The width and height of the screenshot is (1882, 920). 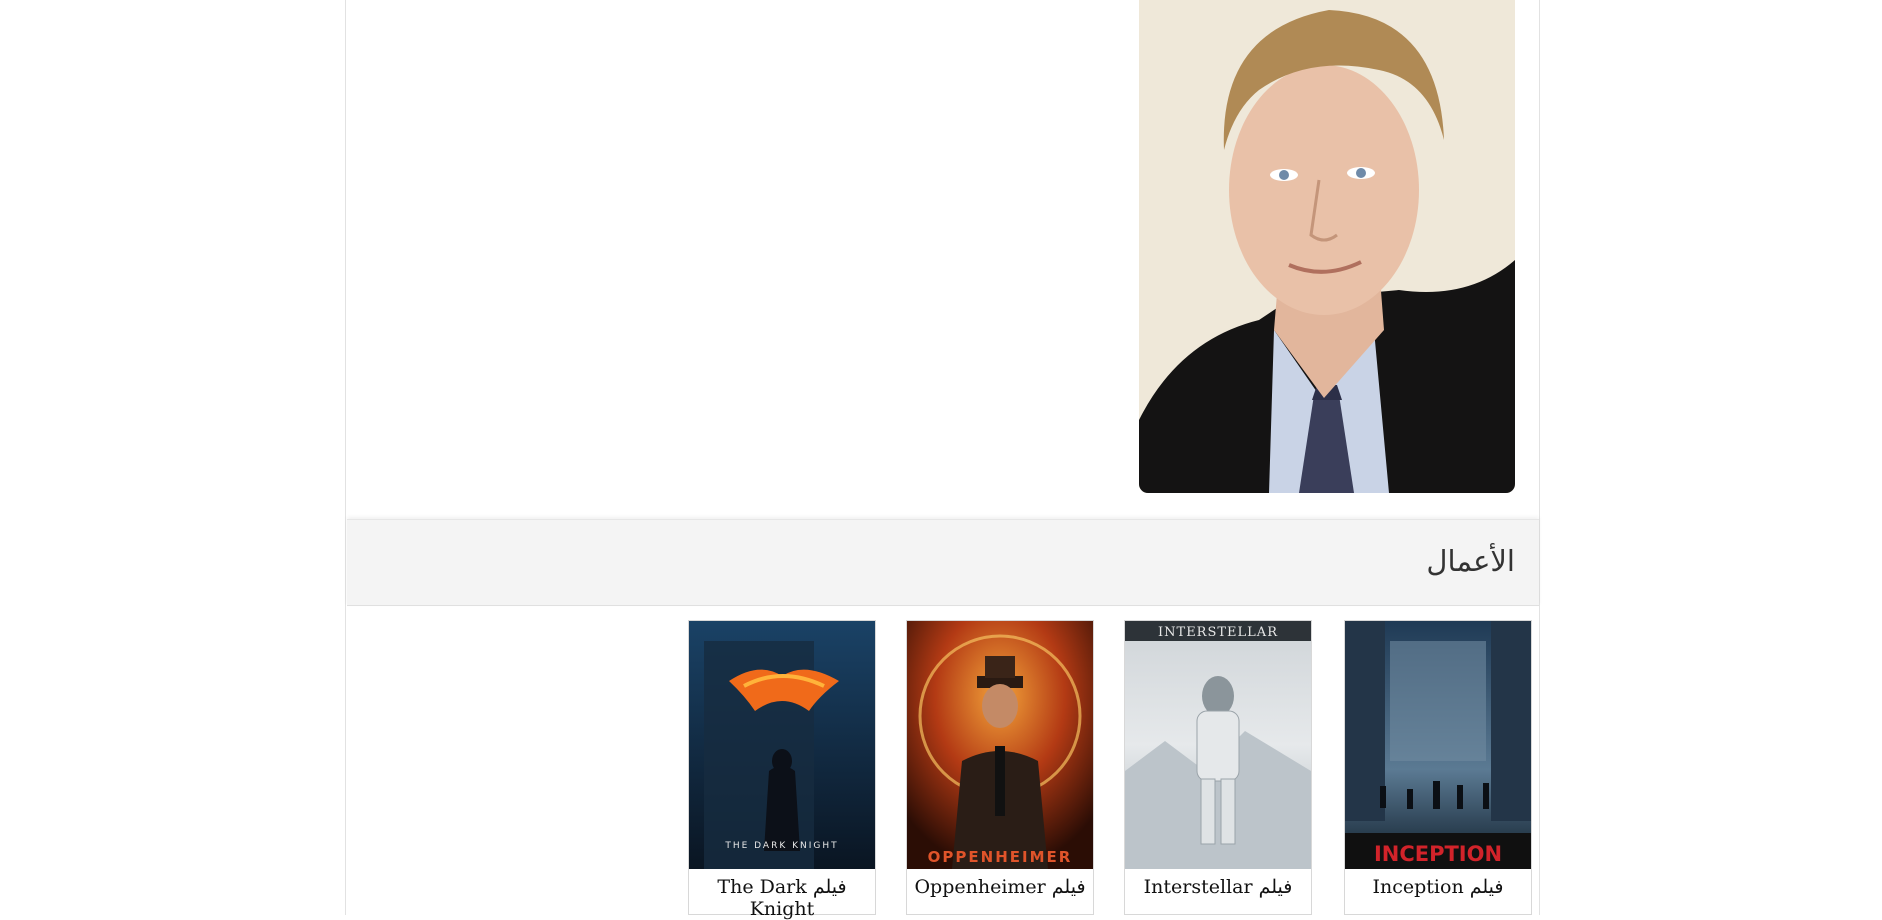 What do you see at coordinates (1000, 857) in the screenshot?
I see `poster-title-oppenheimer: OPPENHEIMER` at bounding box center [1000, 857].